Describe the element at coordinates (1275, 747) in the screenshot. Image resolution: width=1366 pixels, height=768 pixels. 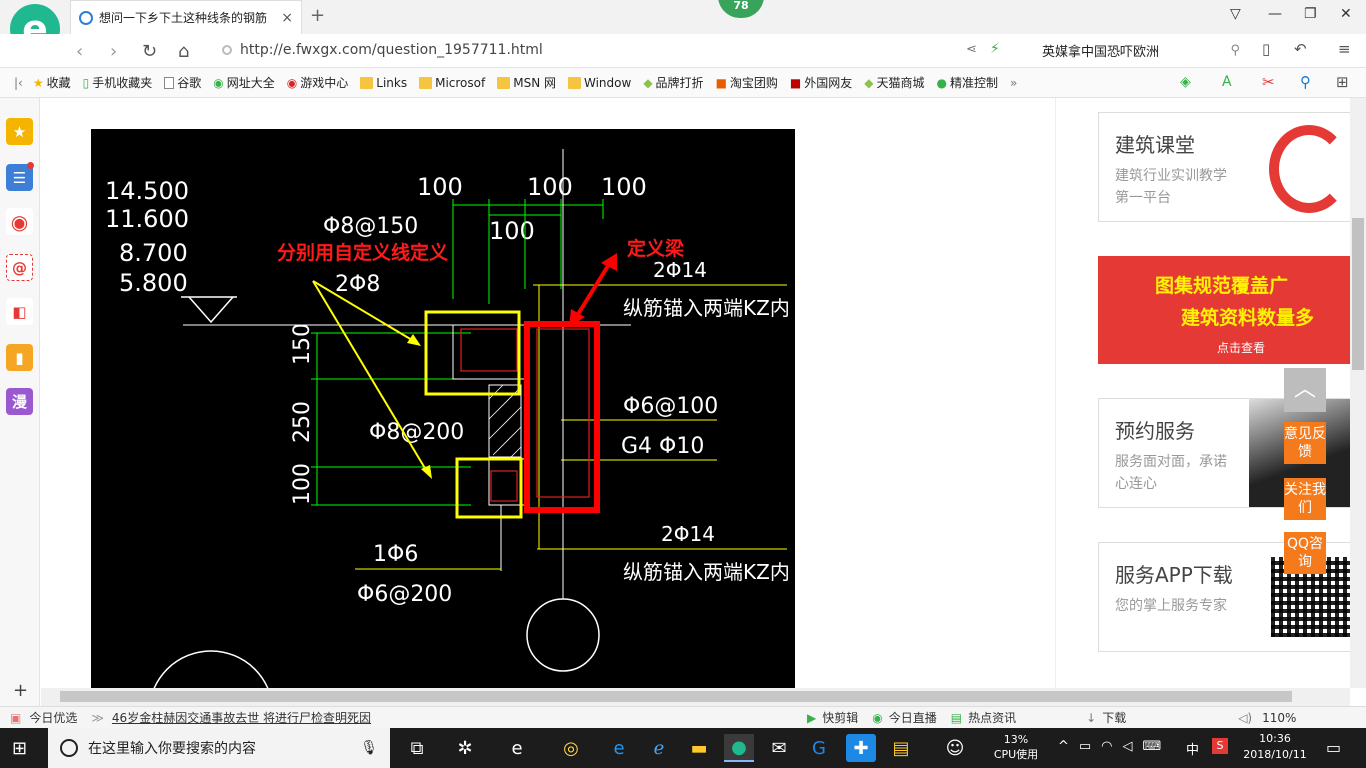
I see `clock: 10:36 2018/10/11` at that location.